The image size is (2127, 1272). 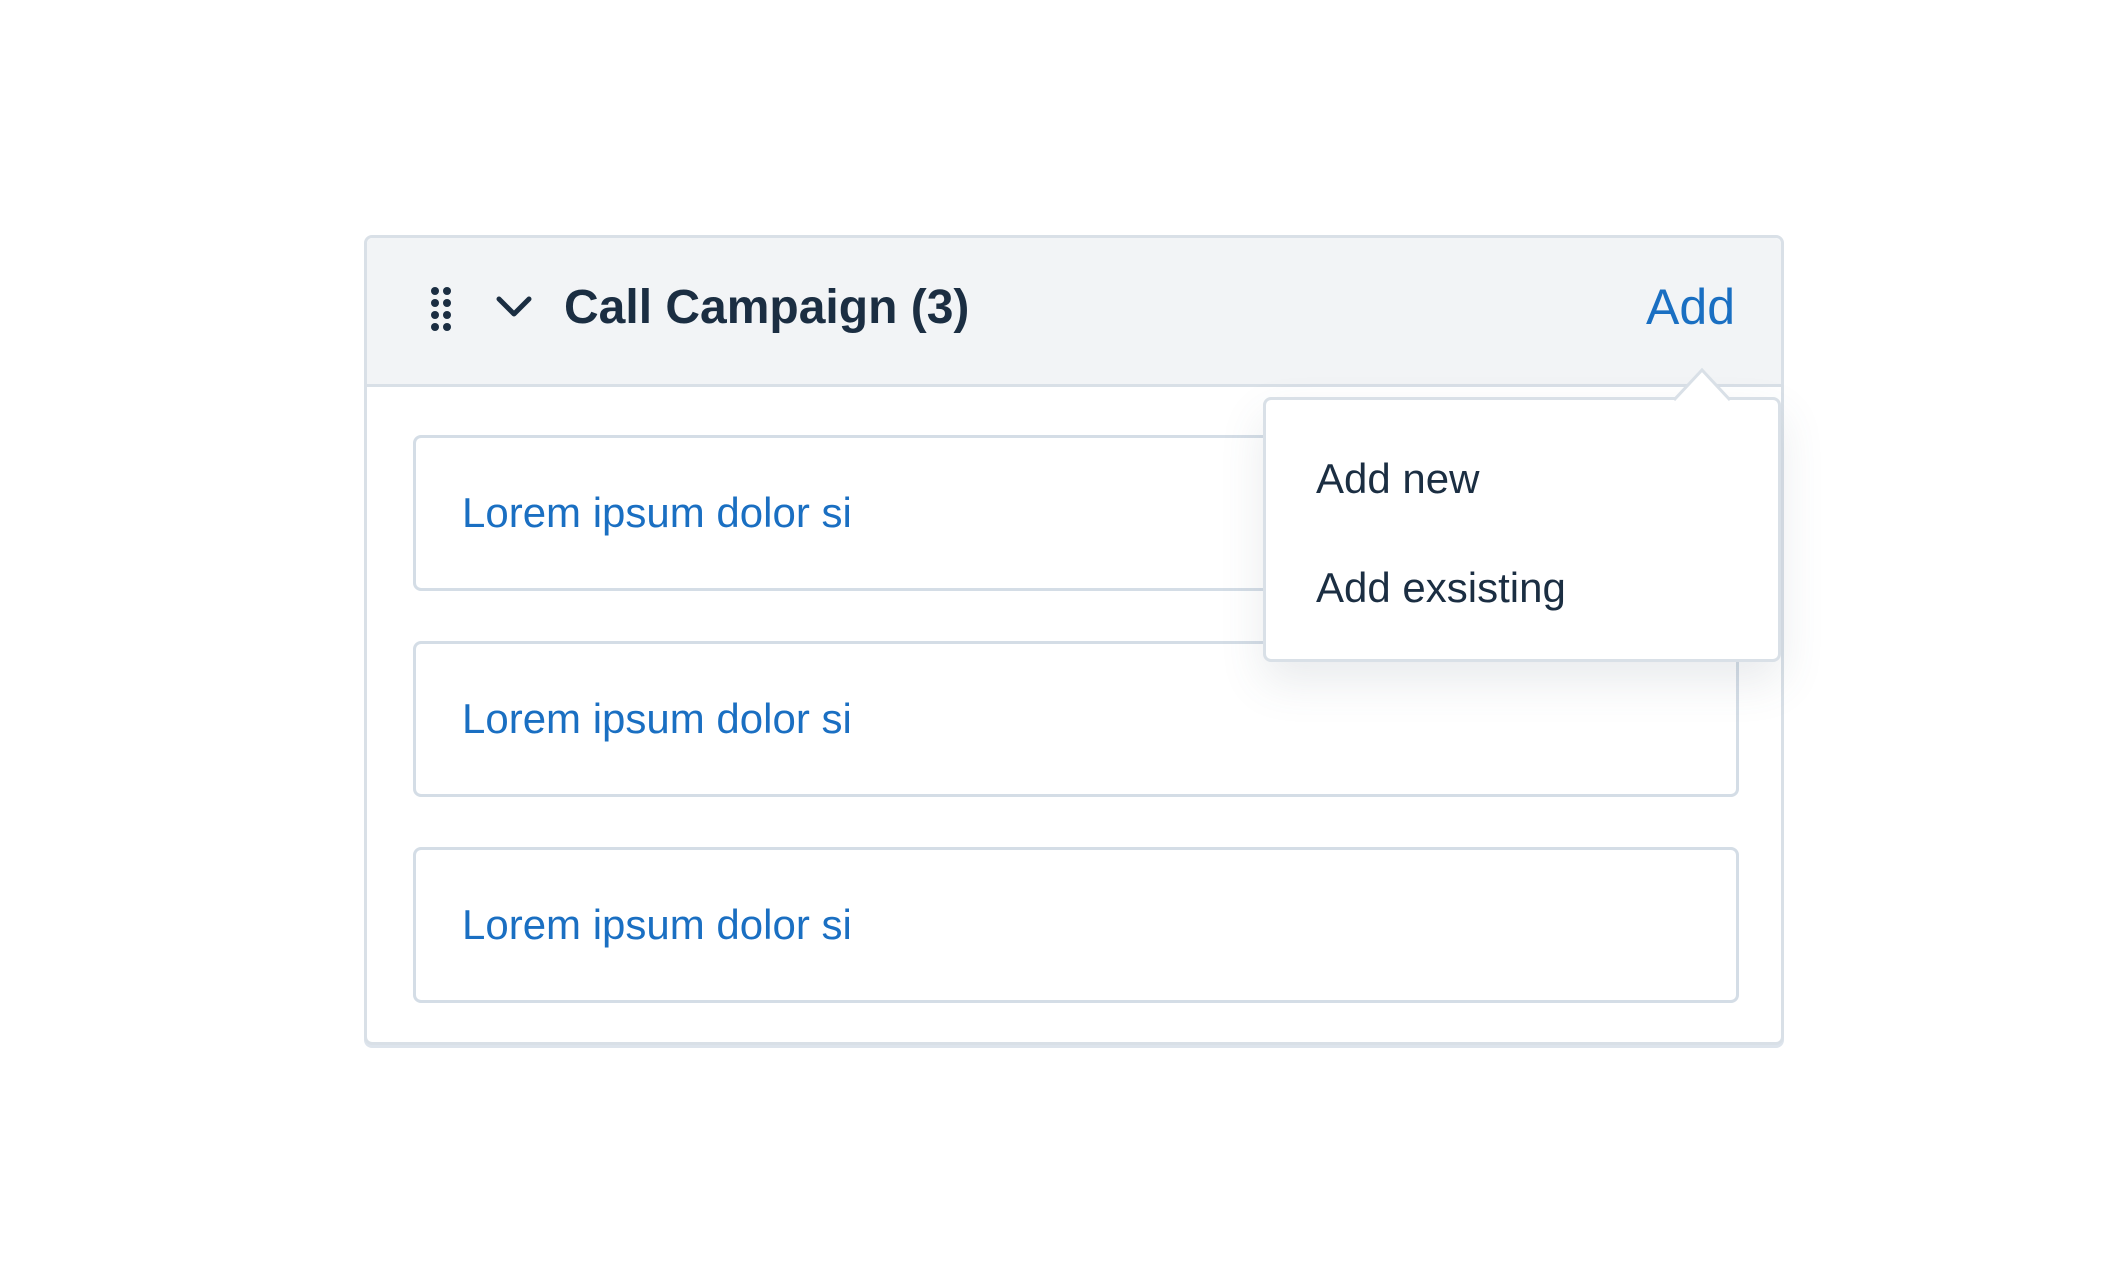 I want to click on menu-item-add-existing: Add exsisting, so click(x=1441, y=588).